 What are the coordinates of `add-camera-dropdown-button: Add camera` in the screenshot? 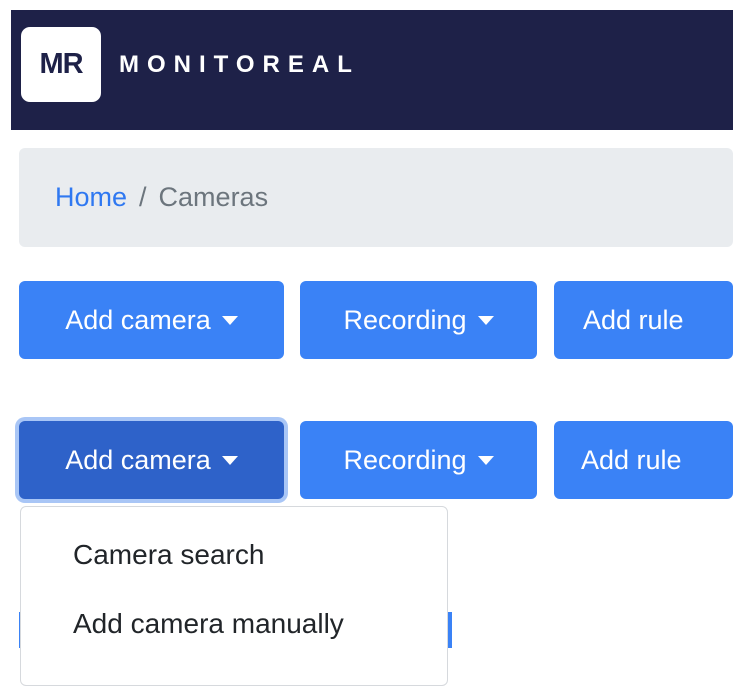 It's located at (151, 320).